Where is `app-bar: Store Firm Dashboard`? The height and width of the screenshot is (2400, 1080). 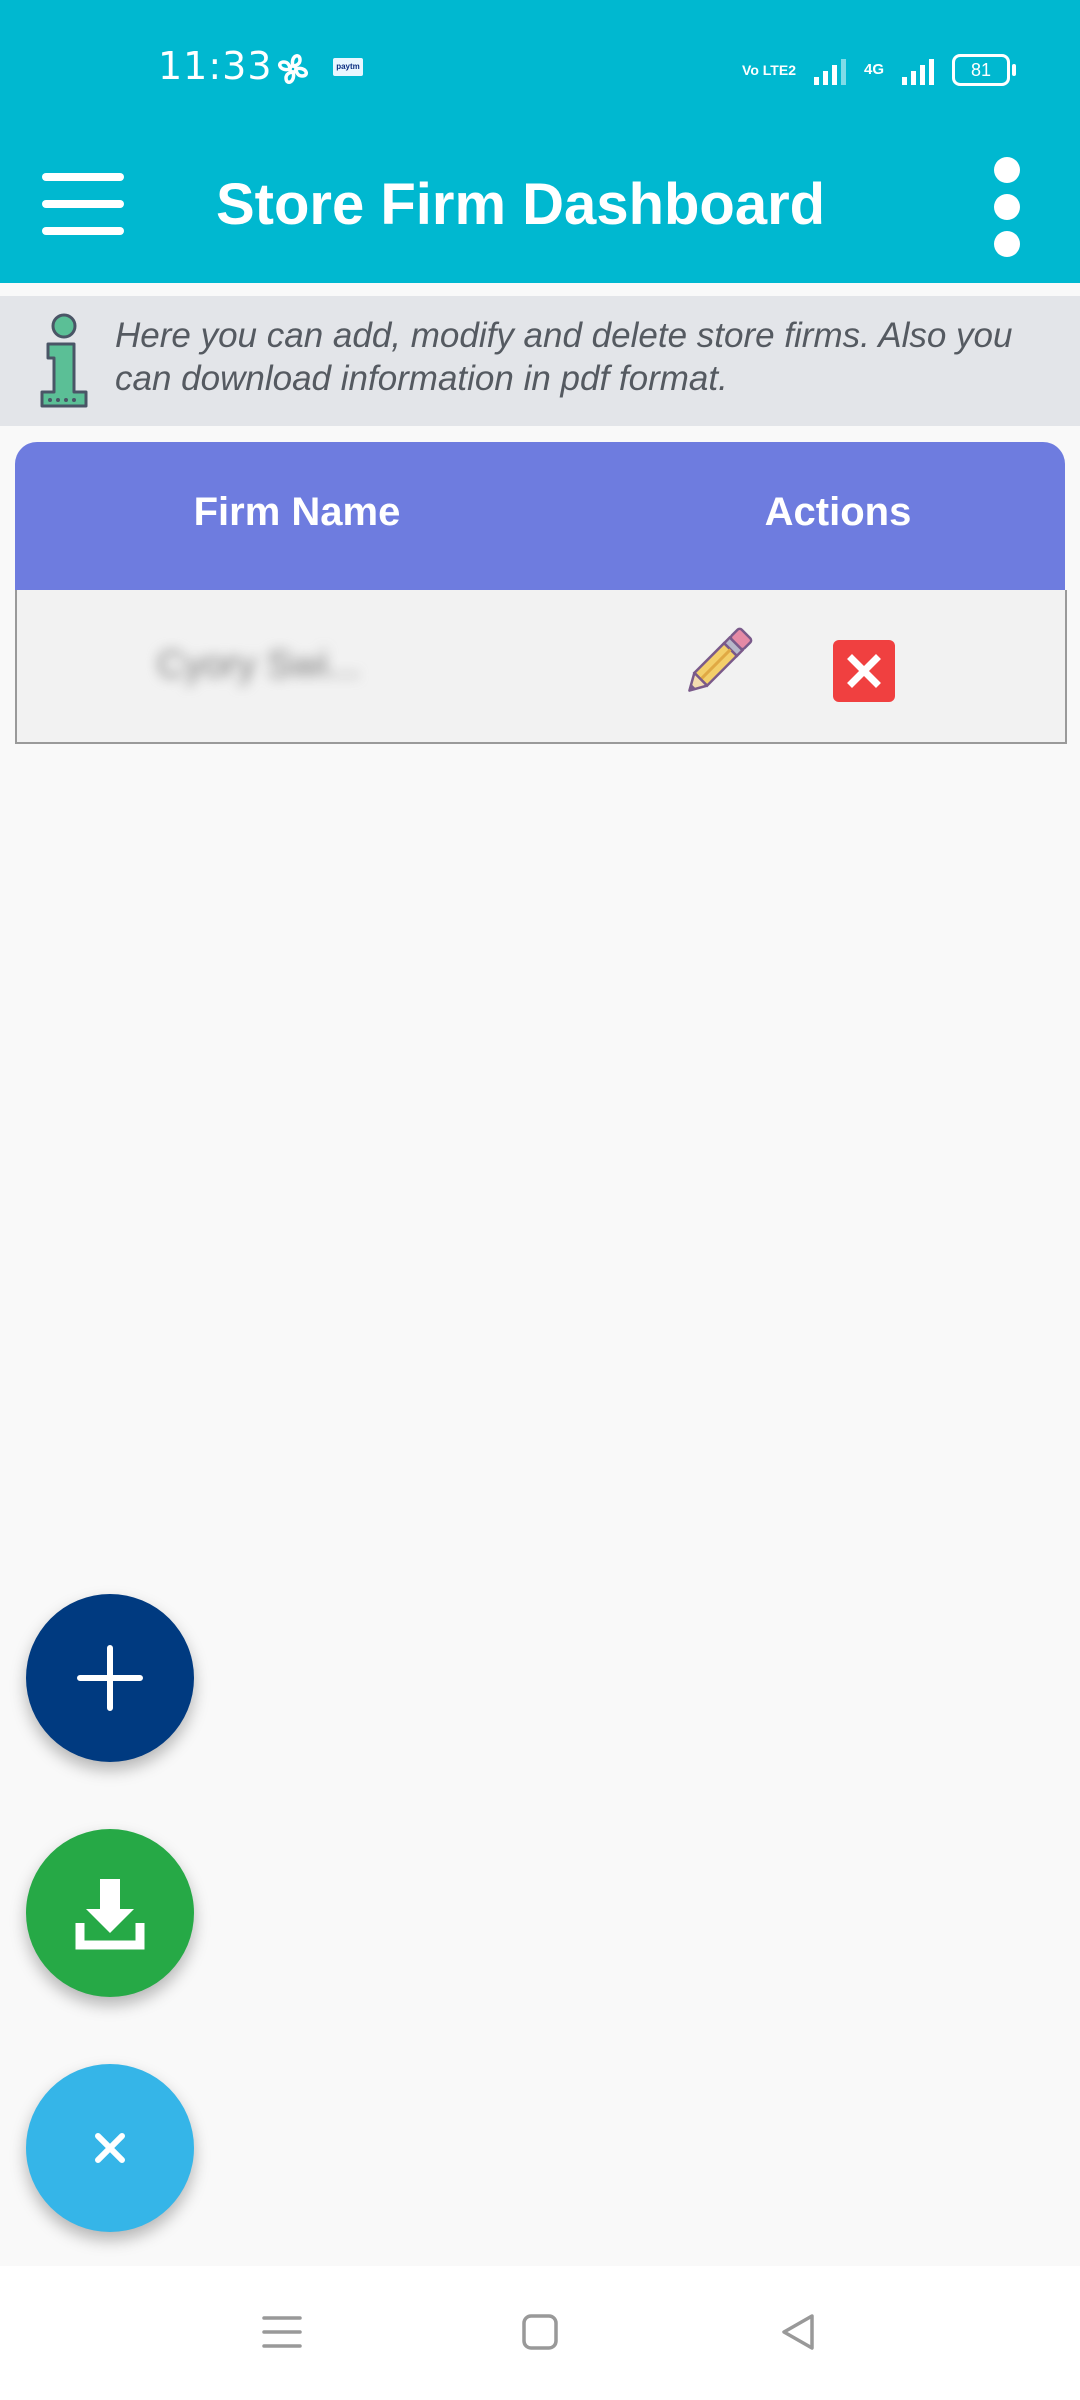
app-bar: Store Firm Dashboard is located at coordinates (540, 210).